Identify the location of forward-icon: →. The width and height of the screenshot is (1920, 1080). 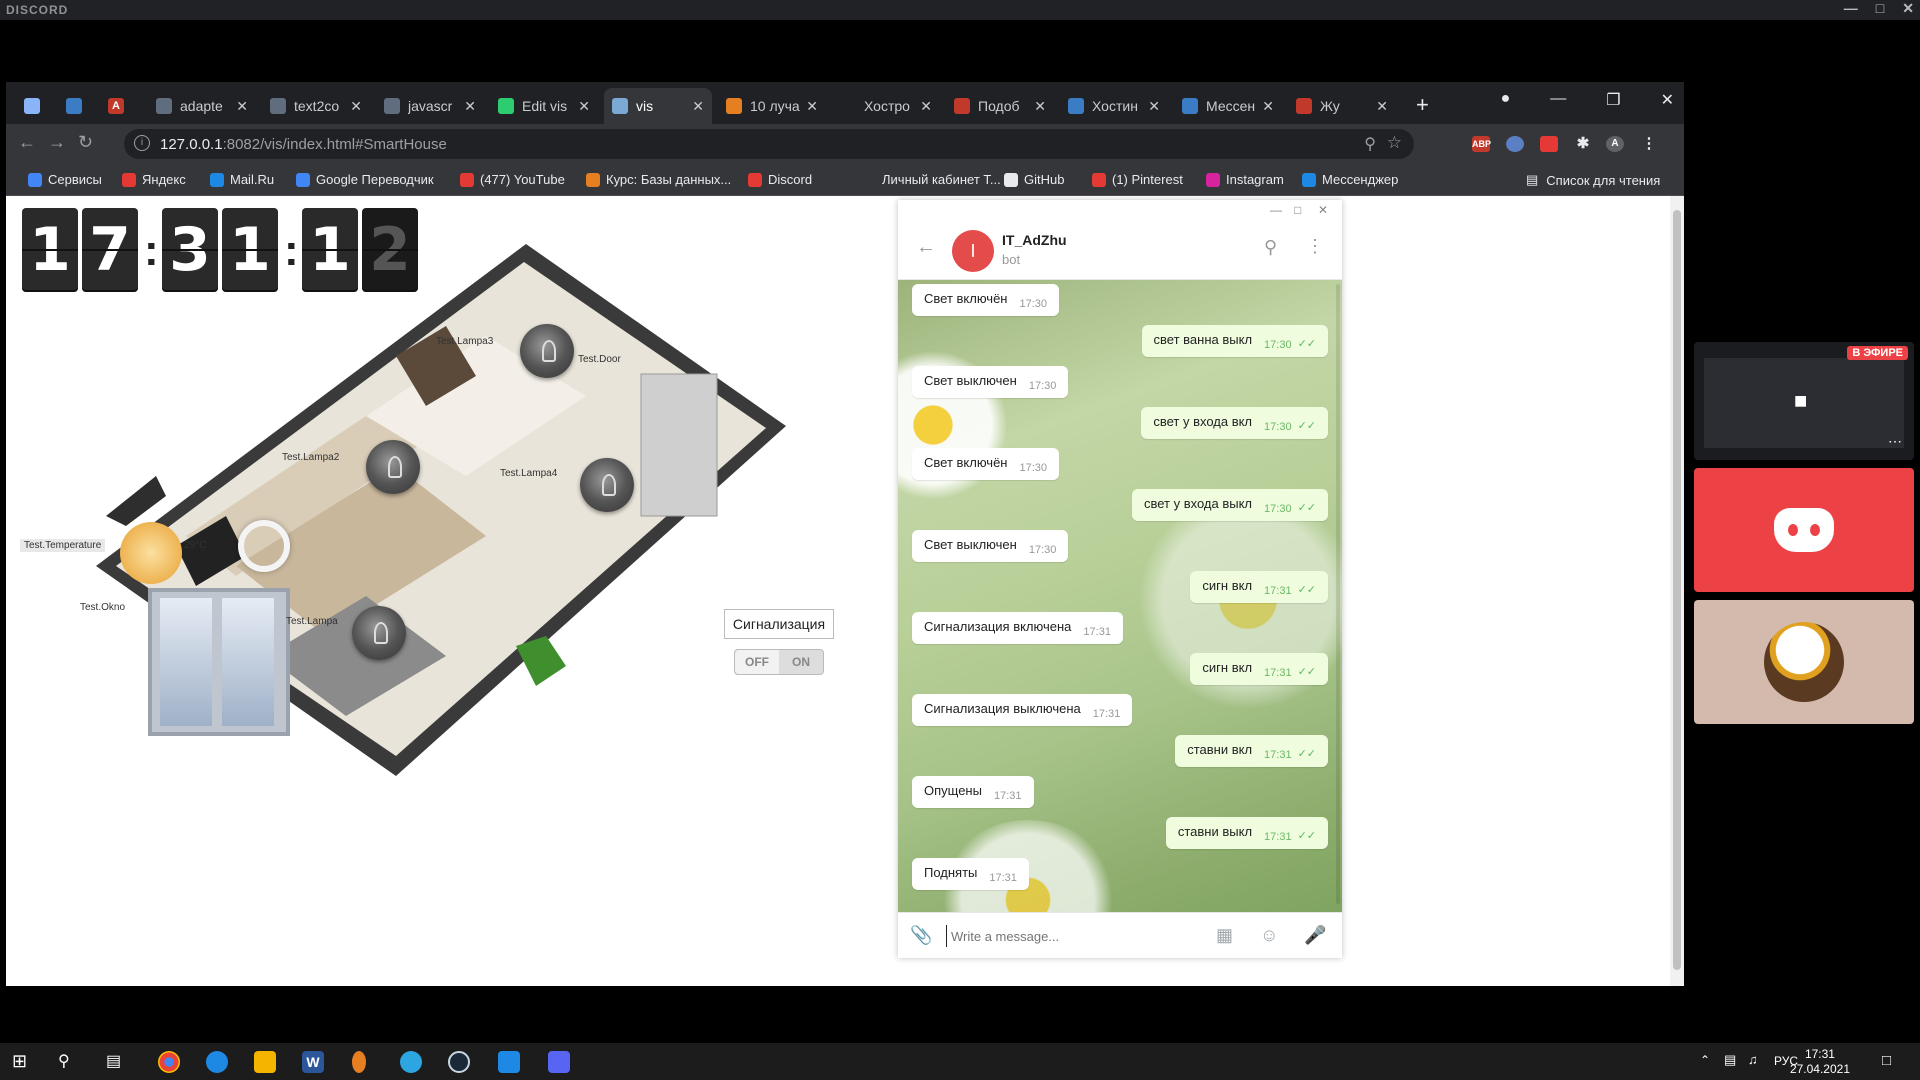
(57, 142).